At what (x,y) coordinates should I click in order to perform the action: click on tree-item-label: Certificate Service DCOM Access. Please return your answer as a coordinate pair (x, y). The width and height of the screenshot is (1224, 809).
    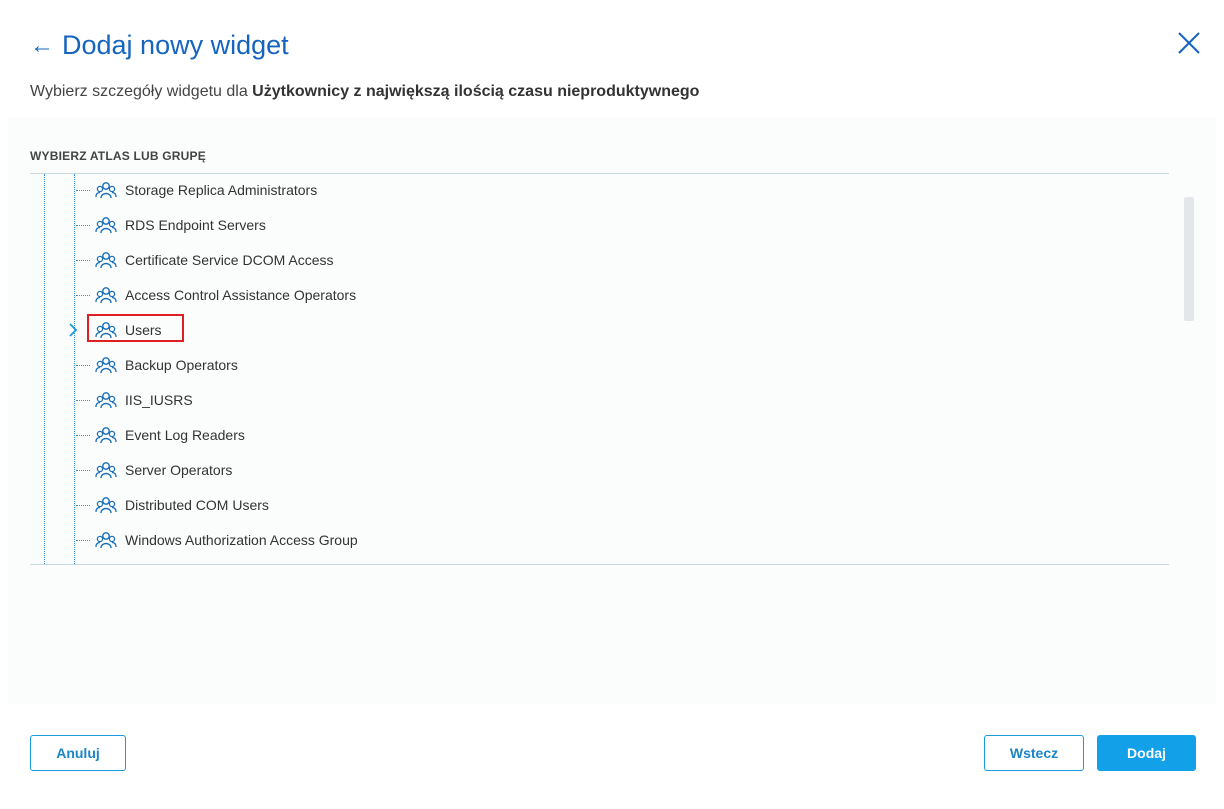
    Looking at the image, I should click on (229, 260).